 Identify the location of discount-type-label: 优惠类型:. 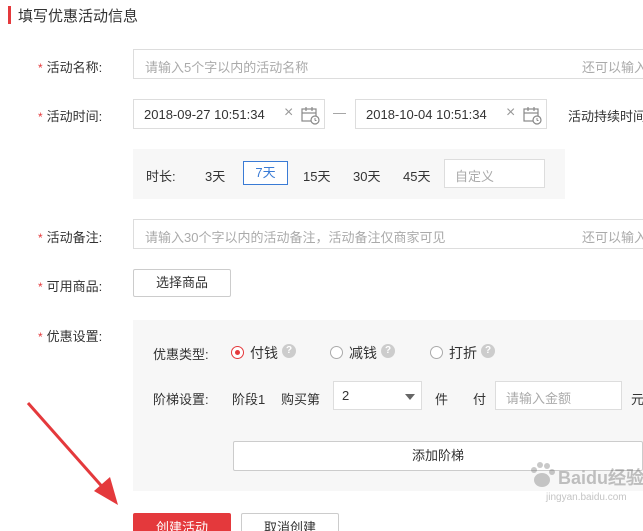
(181, 354).